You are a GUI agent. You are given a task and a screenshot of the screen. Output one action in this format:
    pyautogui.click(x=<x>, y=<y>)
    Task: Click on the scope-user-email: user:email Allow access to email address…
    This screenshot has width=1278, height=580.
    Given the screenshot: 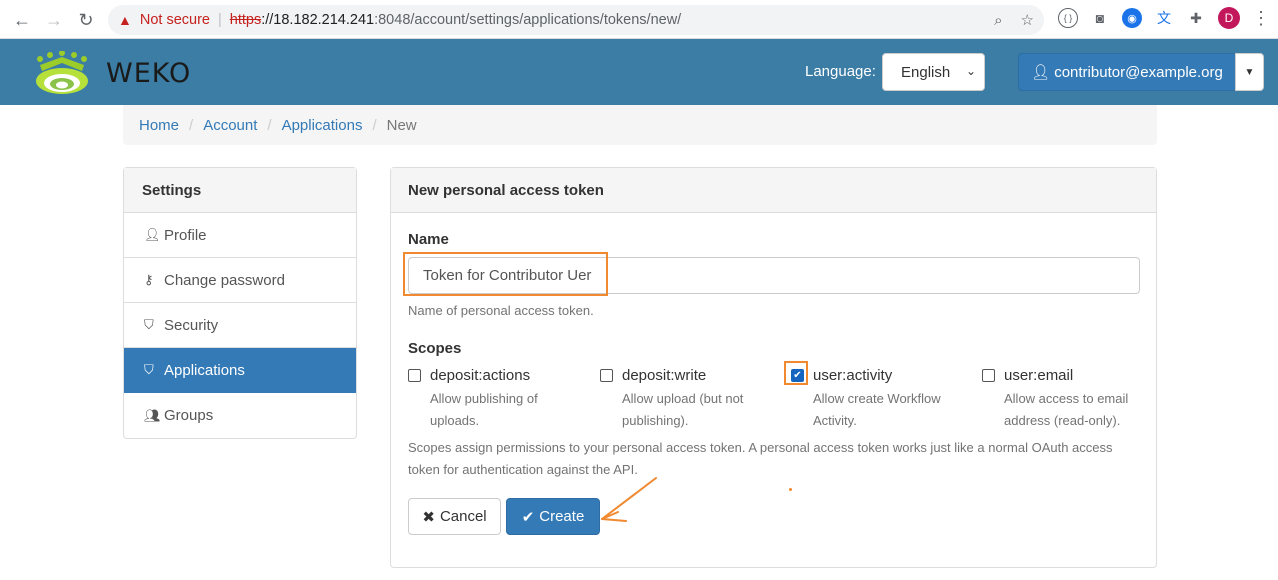 What is the action you would take?
    pyautogui.click(x=1072, y=399)
    